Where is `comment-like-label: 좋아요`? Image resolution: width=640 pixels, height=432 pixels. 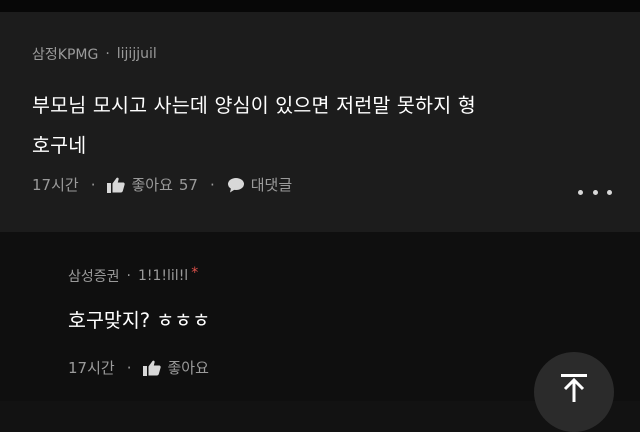 comment-like-label: 좋아요 is located at coordinates (152, 185).